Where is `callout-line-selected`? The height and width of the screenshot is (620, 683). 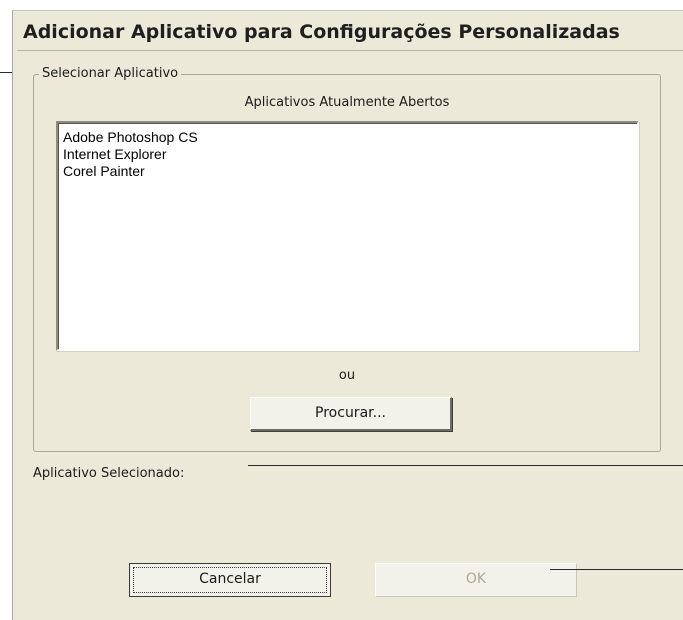 callout-line-selected is located at coordinates (465, 465).